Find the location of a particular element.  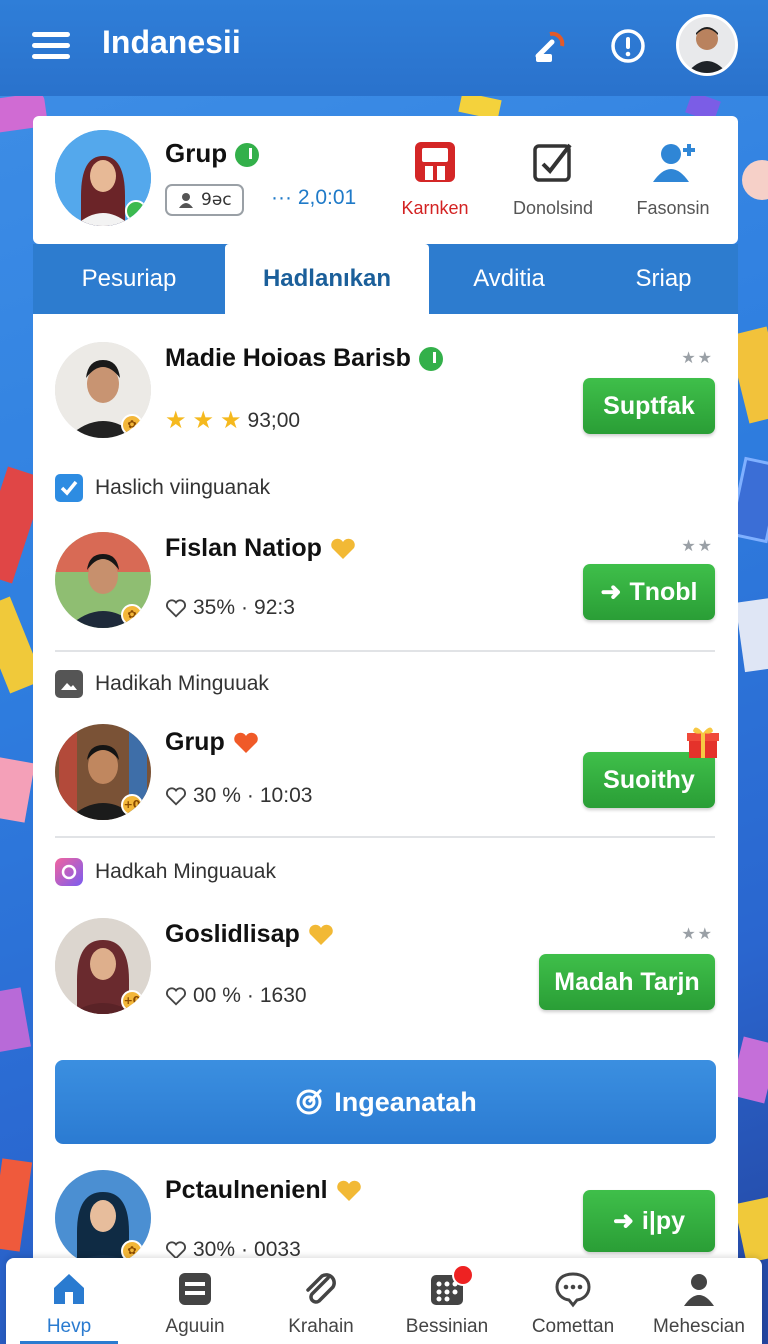

save-icon is located at coordinates (435, 162).